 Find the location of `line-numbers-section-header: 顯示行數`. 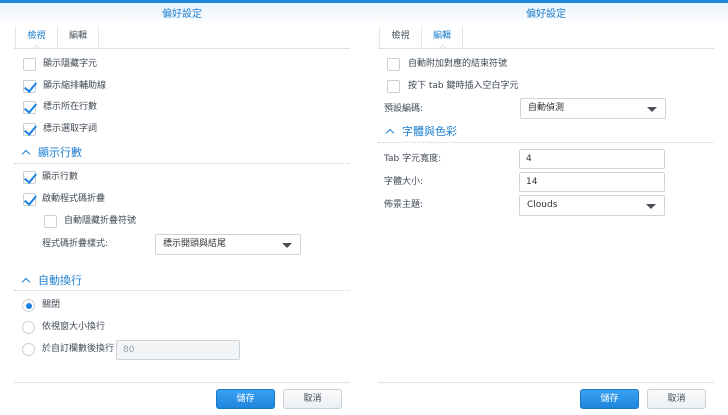

line-numbers-section-header: 顯示行數 is located at coordinates (51, 153).